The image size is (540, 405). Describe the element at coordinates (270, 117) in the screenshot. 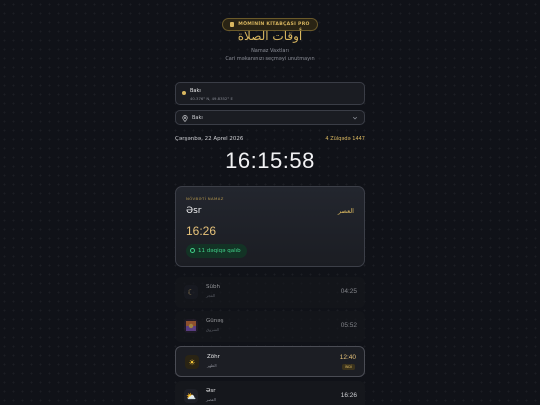

I see `city-select: Bakı` at that location.